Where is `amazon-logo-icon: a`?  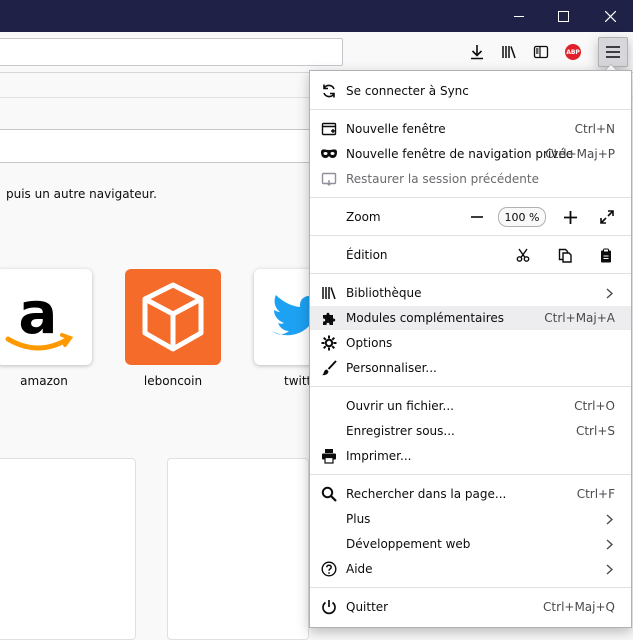 amazon-logo-icon: a is located at coordinates (39, 315).